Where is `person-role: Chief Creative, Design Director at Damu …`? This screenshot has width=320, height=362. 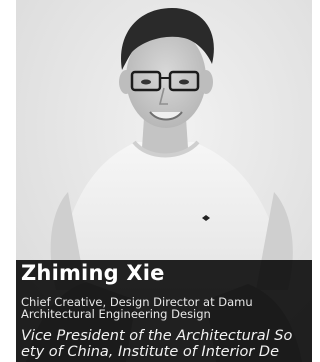 person-role: Chief Creative, Design Director at Damu … is located at coordinates (137, 308).